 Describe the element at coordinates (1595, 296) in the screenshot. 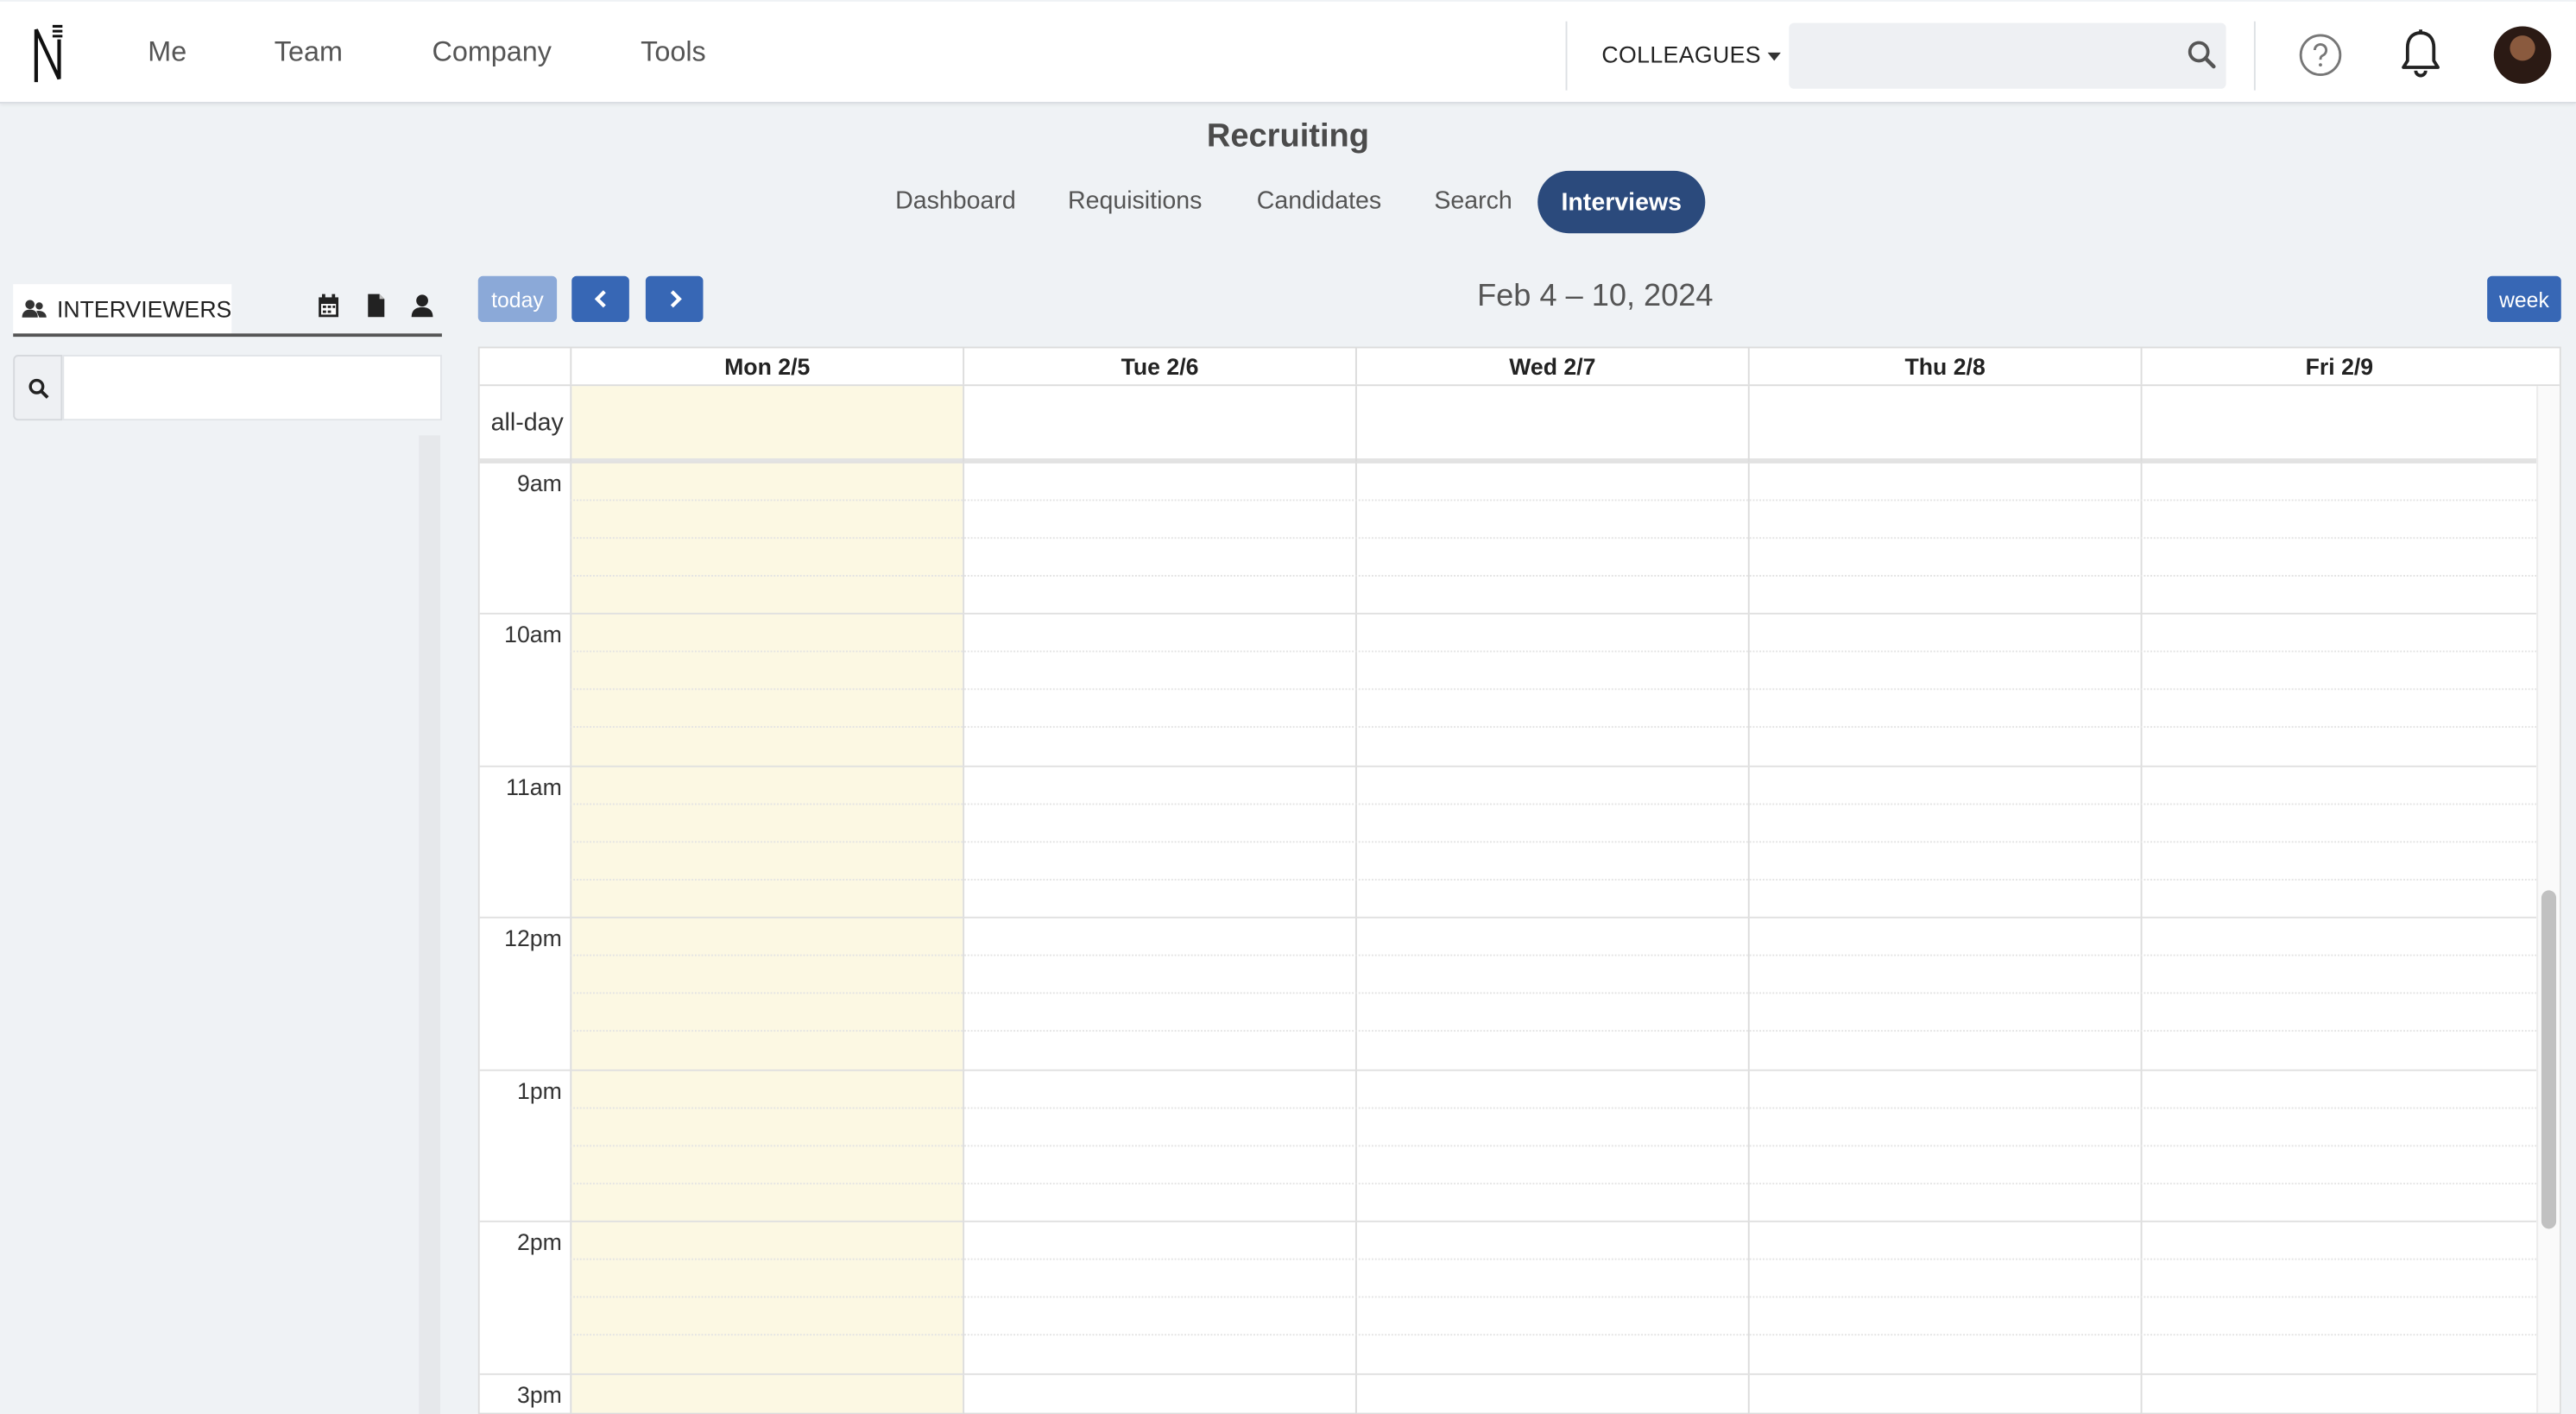

I see `calendar-date-range: Feb 4 – 10, 2024` at that location.